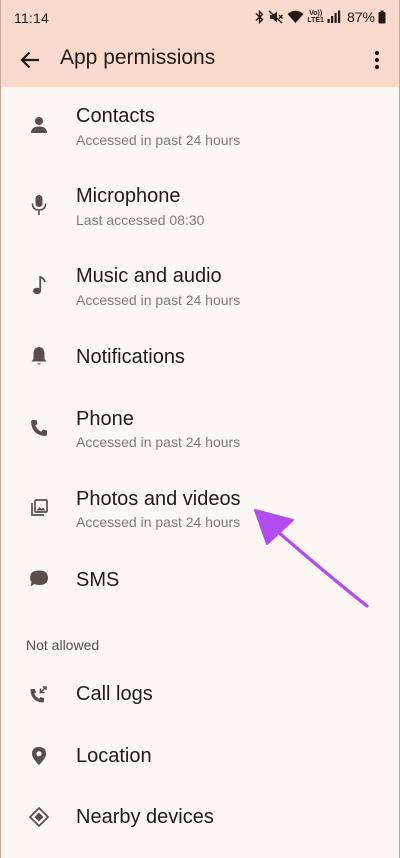 The width and height of the screenshot is (400, 858). I want to click on nearby-devices-icon, so click(39, 817).